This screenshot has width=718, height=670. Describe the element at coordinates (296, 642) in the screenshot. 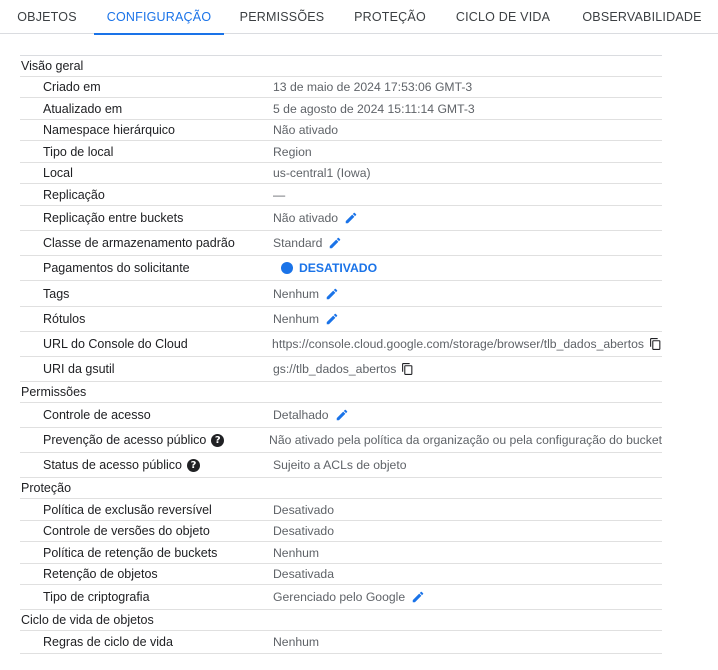

I see `lifecycle-rules-value: Nenhum` at that location.